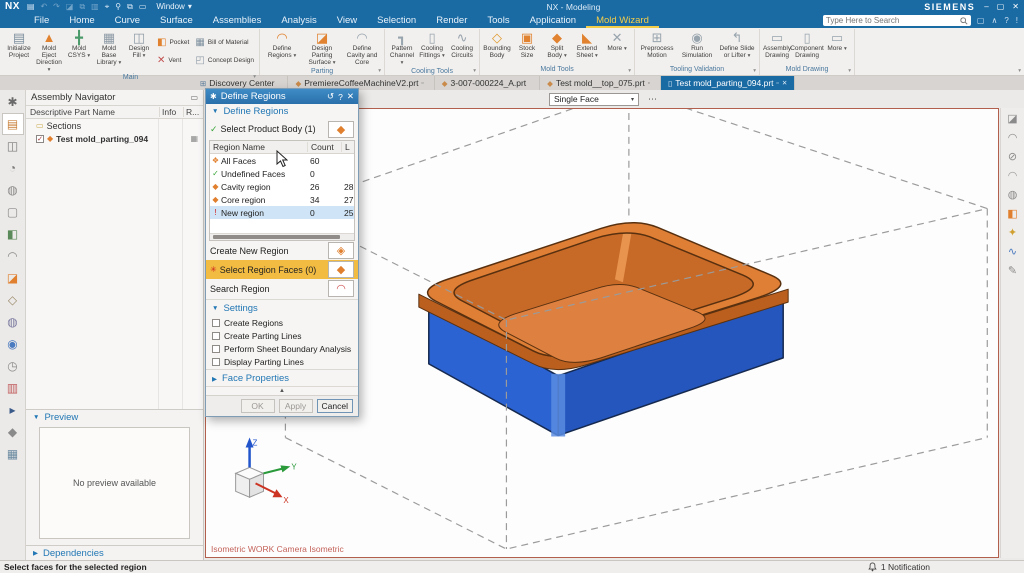 This screenshot has height=573, width=1024. I want to click on selection-scope-dropdown: Single Face ▾, so click(594, 99).